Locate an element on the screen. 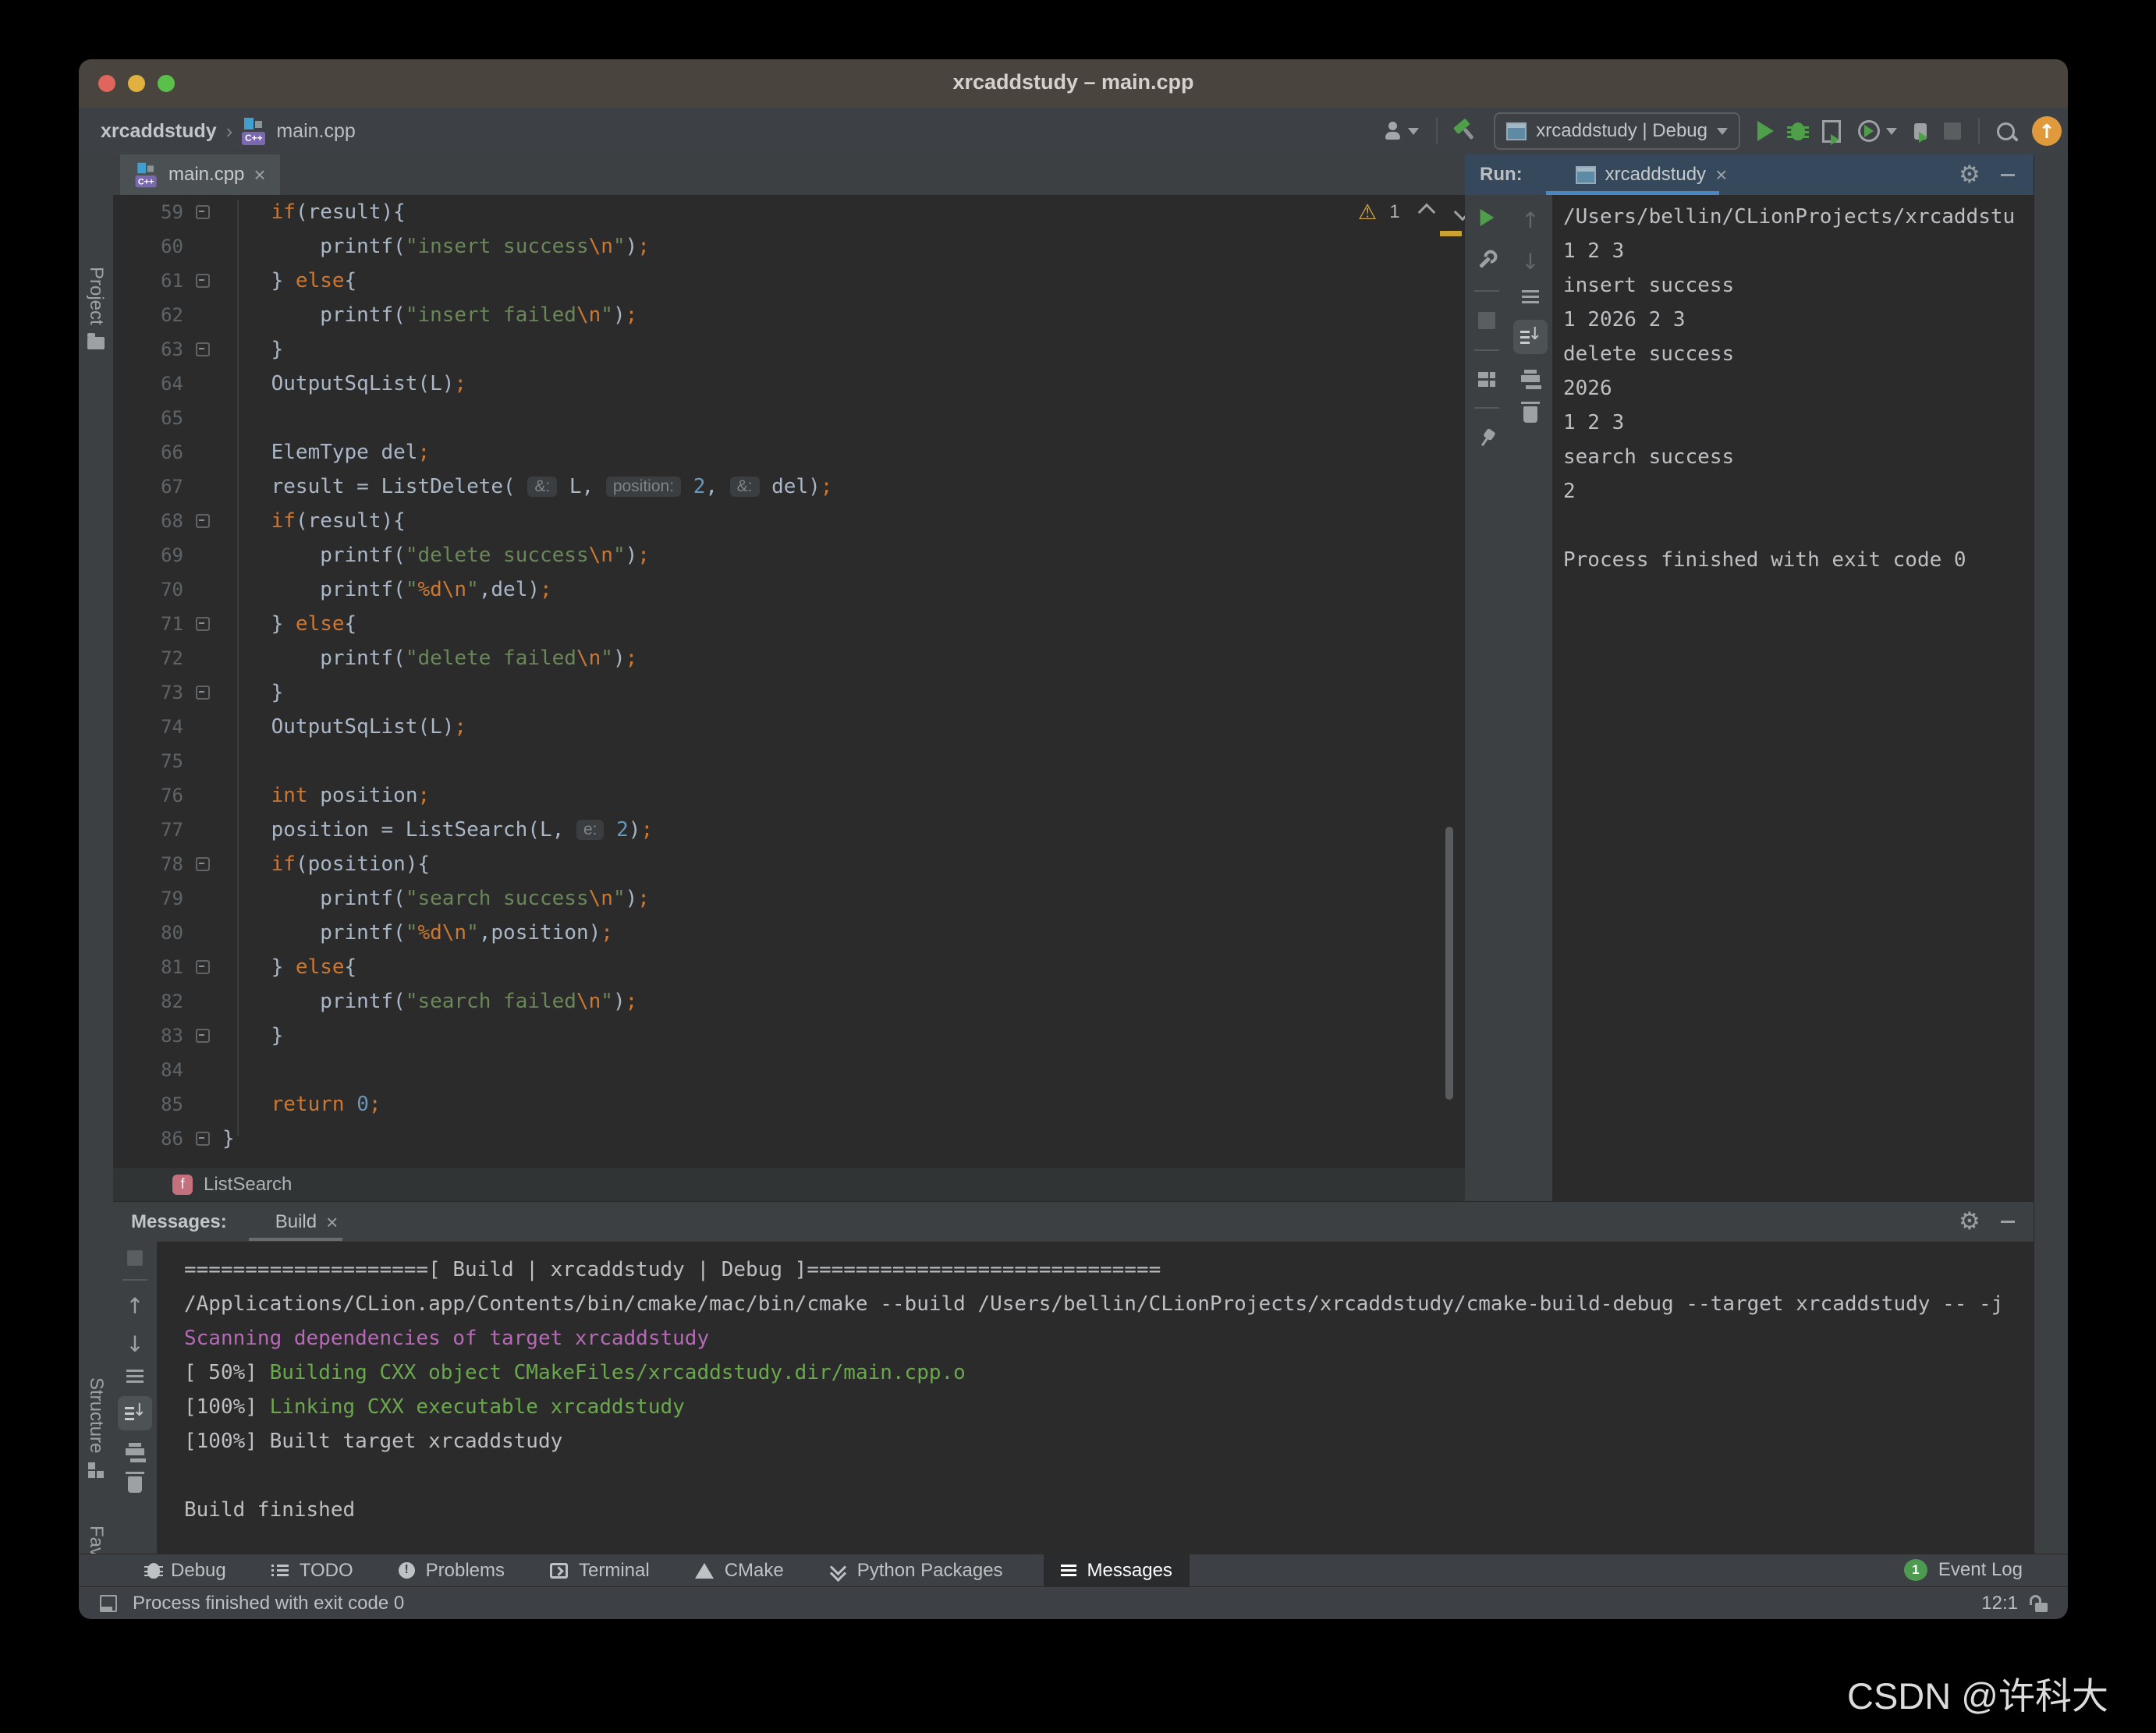 This screenshot has height=1733, width=2156. rerun-button is located at coordinates (1487, 218).